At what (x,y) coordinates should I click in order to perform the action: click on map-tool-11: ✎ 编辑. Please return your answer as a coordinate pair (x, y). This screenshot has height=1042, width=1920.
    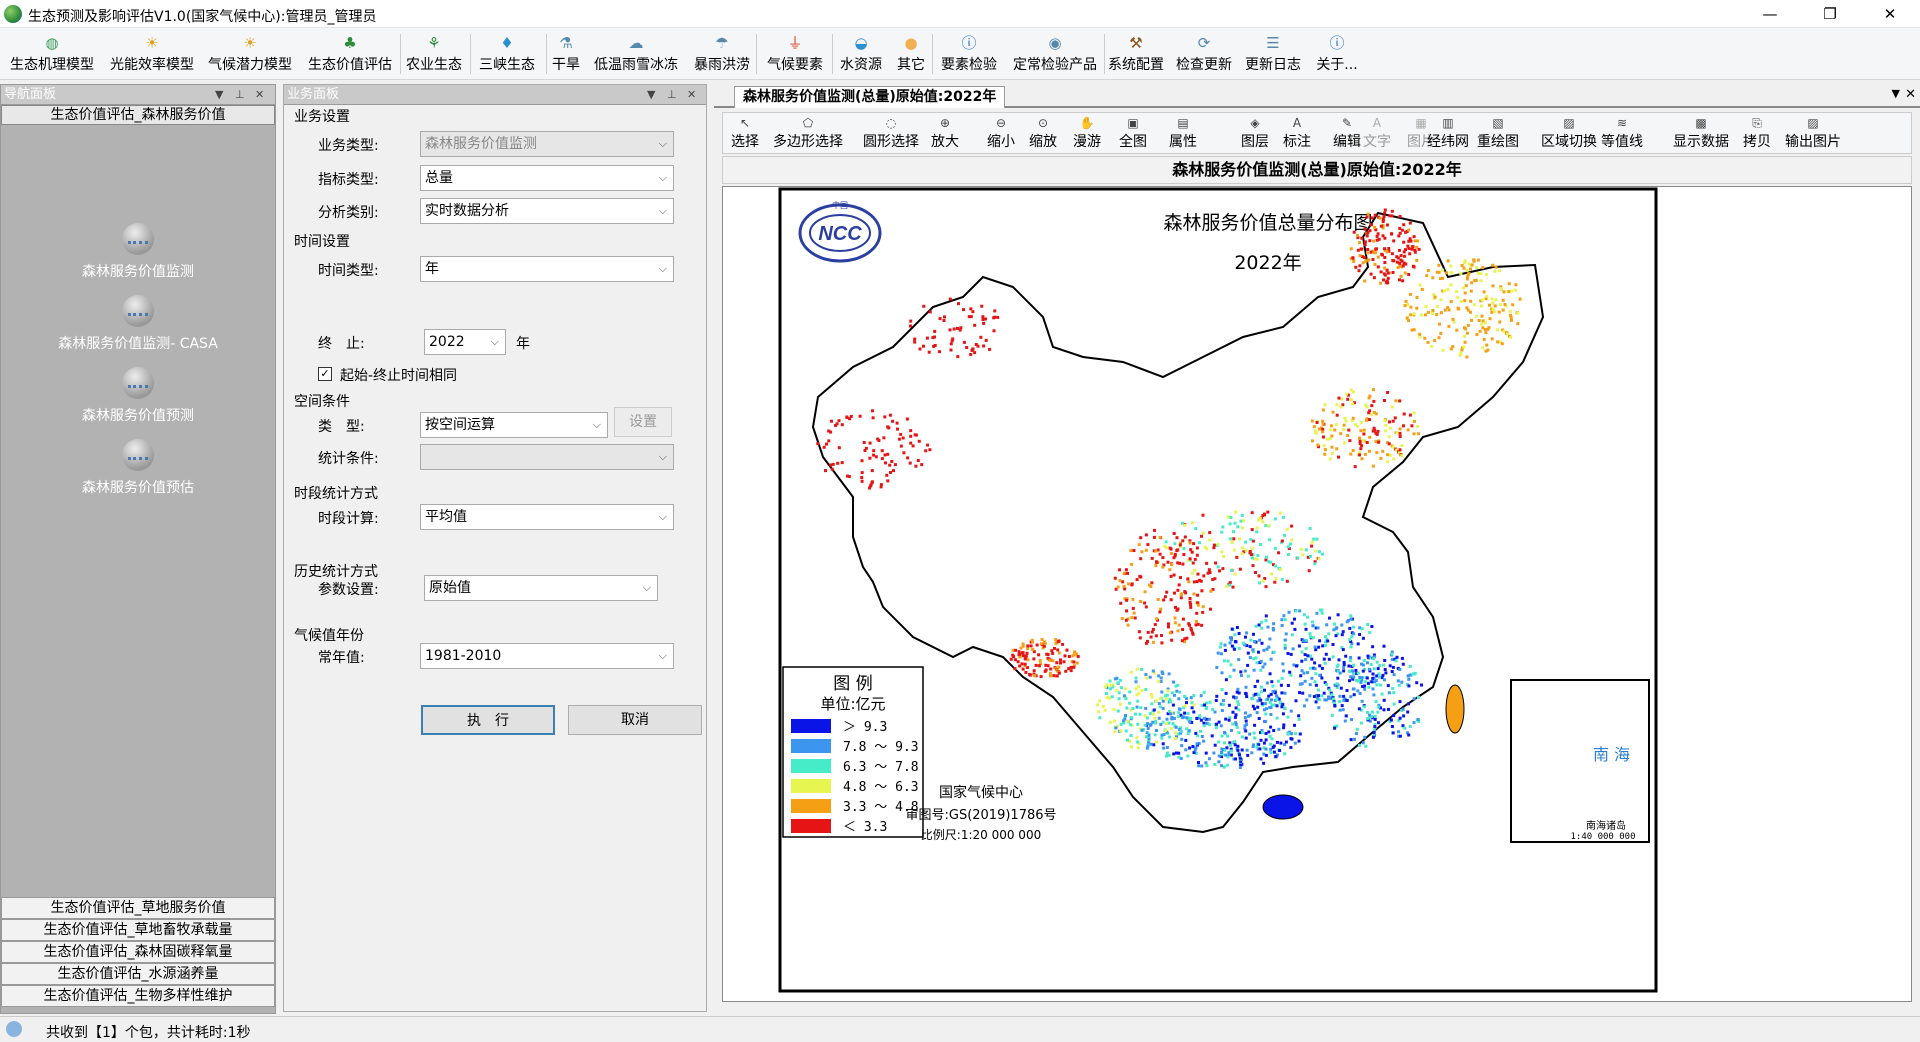
    Looking at the image, I should click on (1347, 133).